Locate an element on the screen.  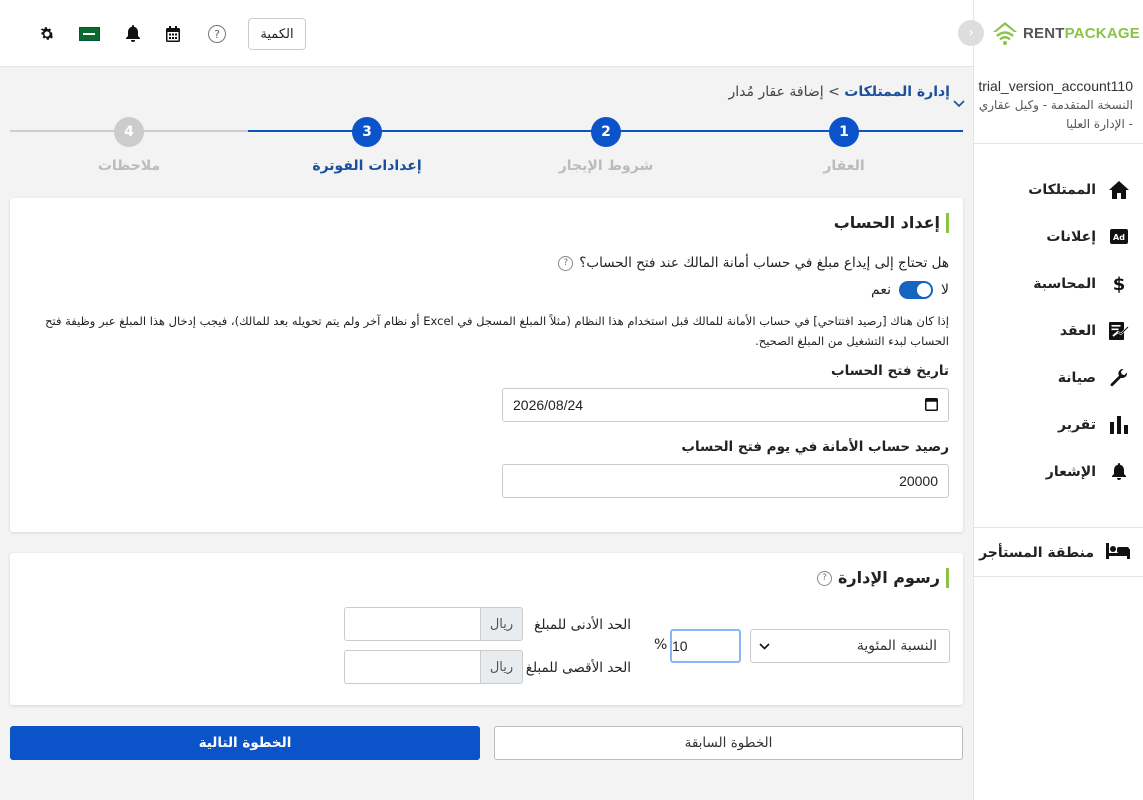
sidebar-item-notification: الإشعار is located at coordinates (1058, 471).